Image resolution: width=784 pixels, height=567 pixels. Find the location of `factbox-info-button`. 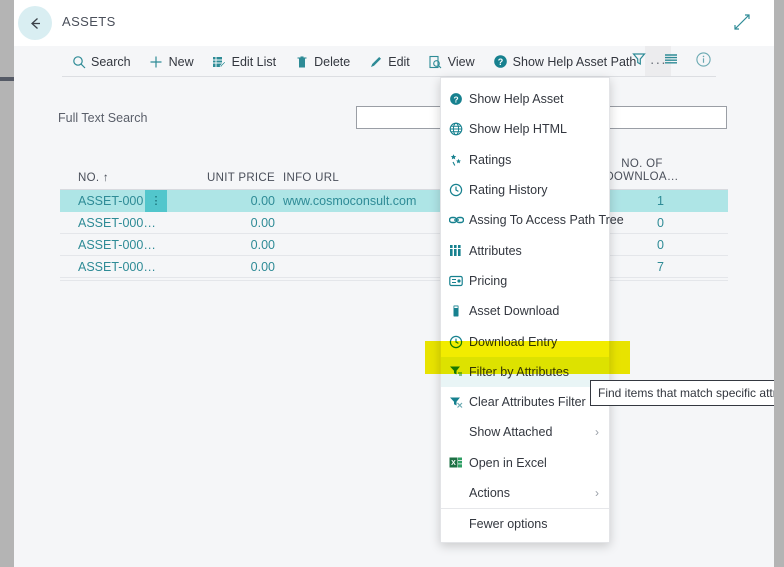

factbox-info-button is located at coordinates (703, 62).